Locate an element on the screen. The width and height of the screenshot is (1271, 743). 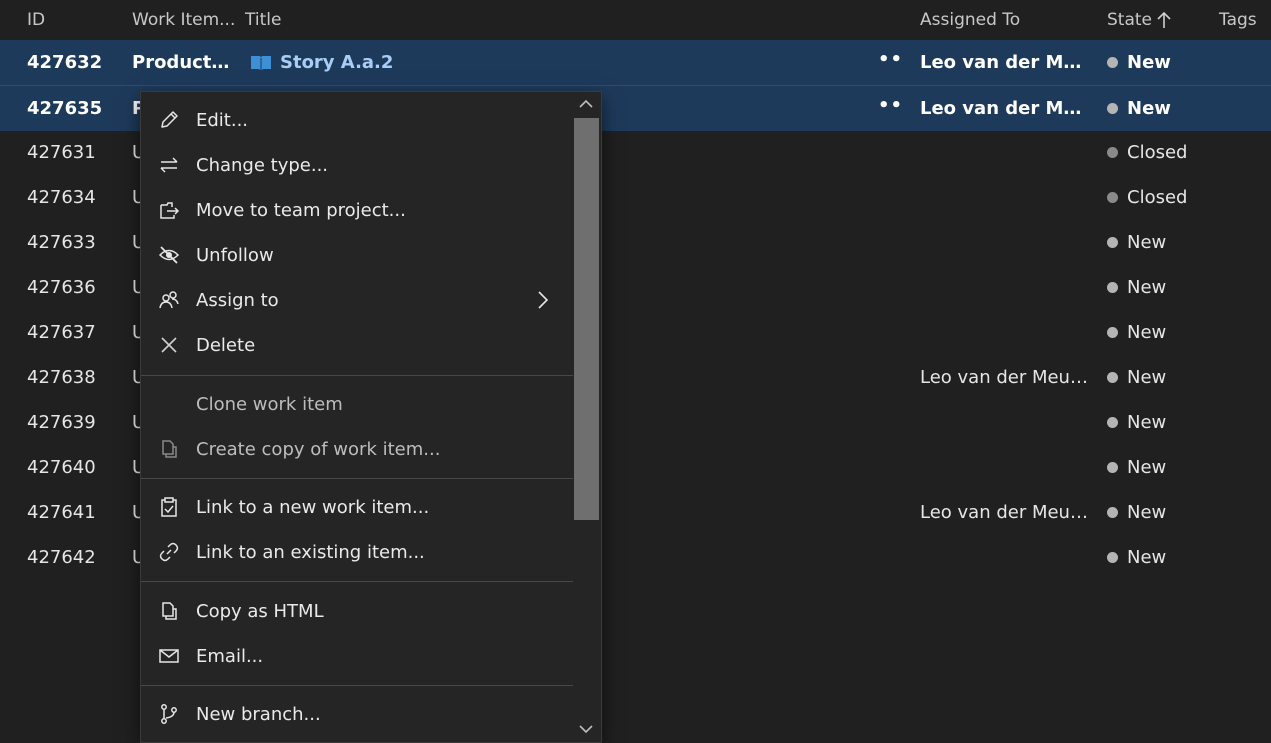
move-icon is located at coordinates (169, 210).